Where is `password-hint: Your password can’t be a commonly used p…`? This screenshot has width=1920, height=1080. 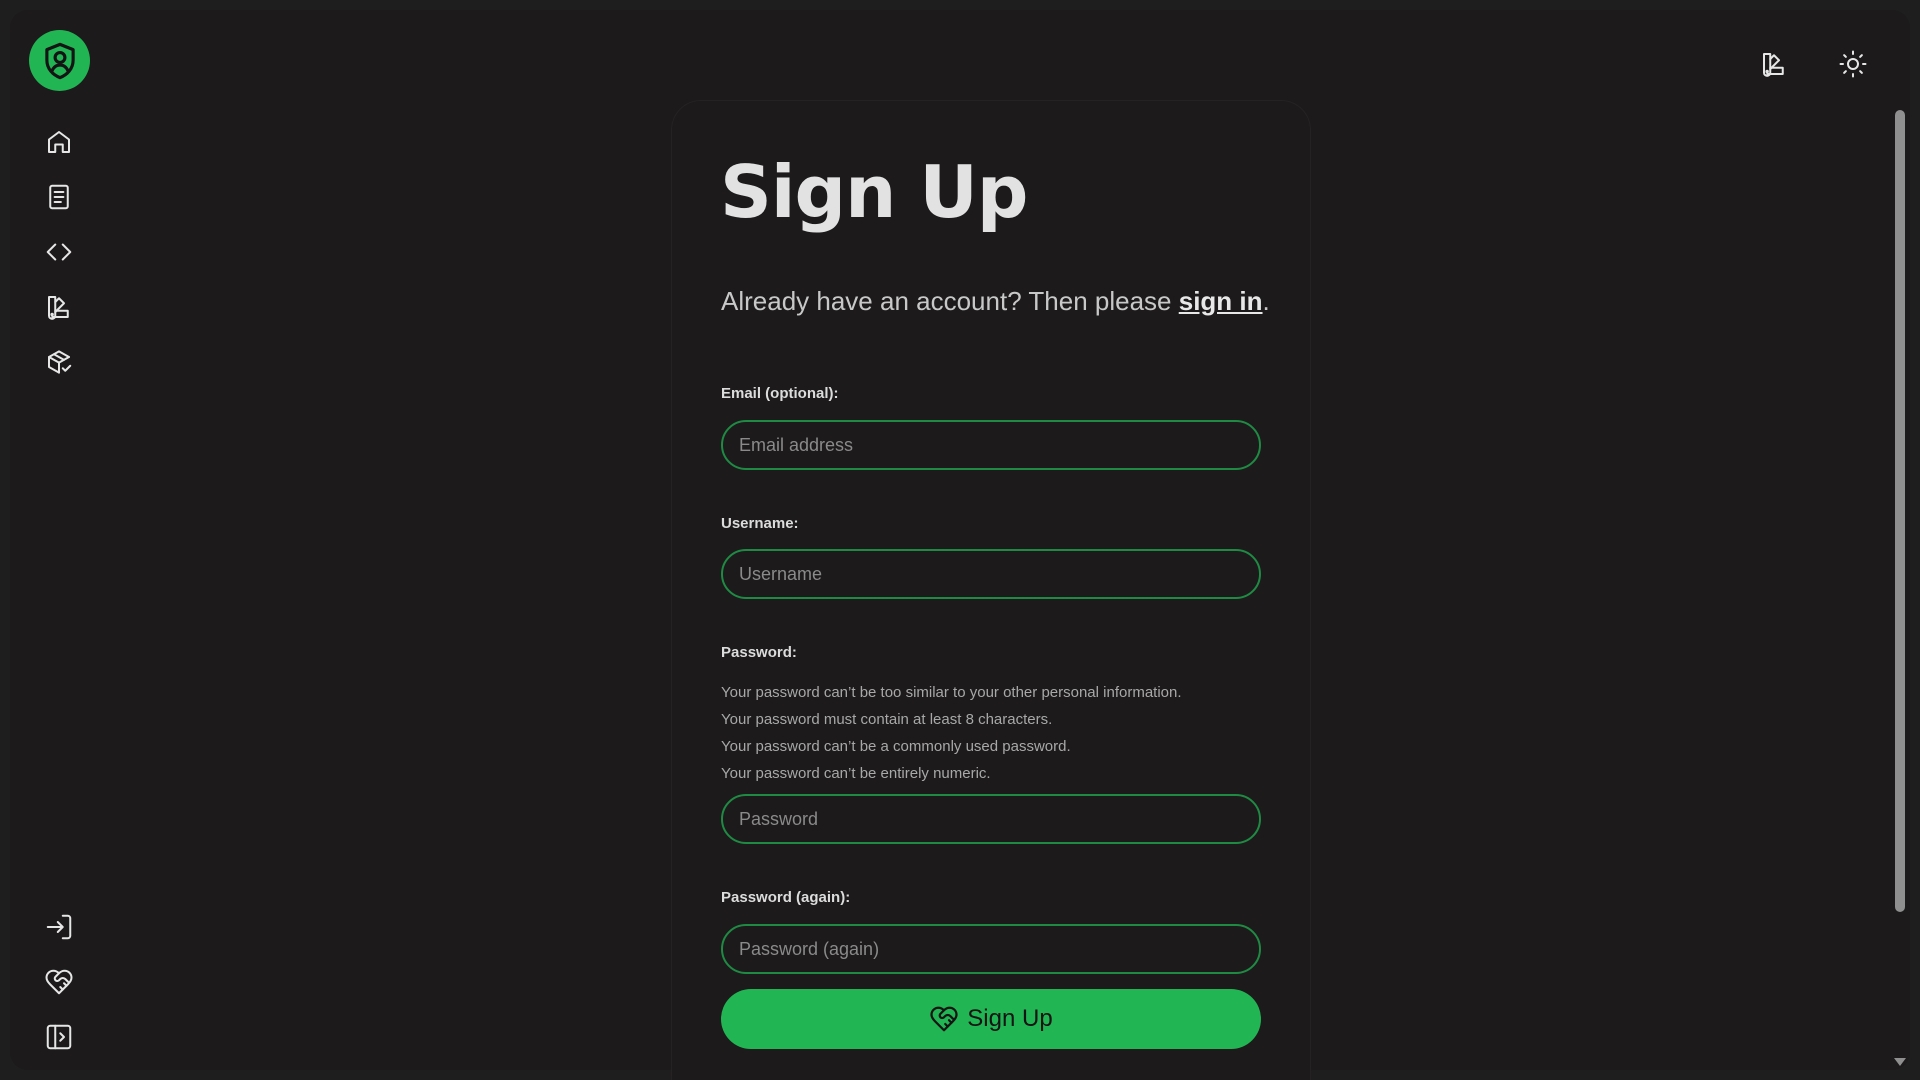 password-hint: Your password can’t be a commonly used p… is located at coordinates (896, 746).